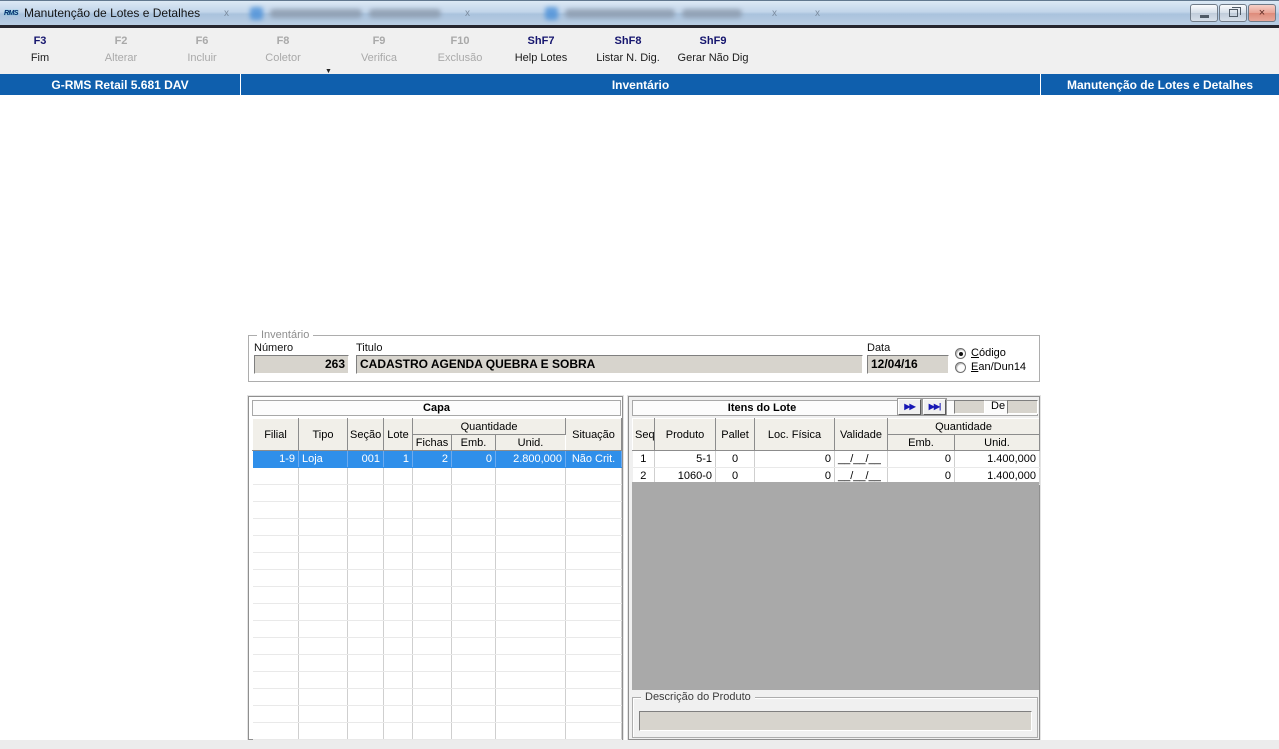 Image resolution: width=1279 pixels, height=749 pixels. What do you see at coordinates (120, 84) in the screenshot?
I see `app-version-label: G-RMS Retail 5.681 DAV` at bounding box center [120, 84].